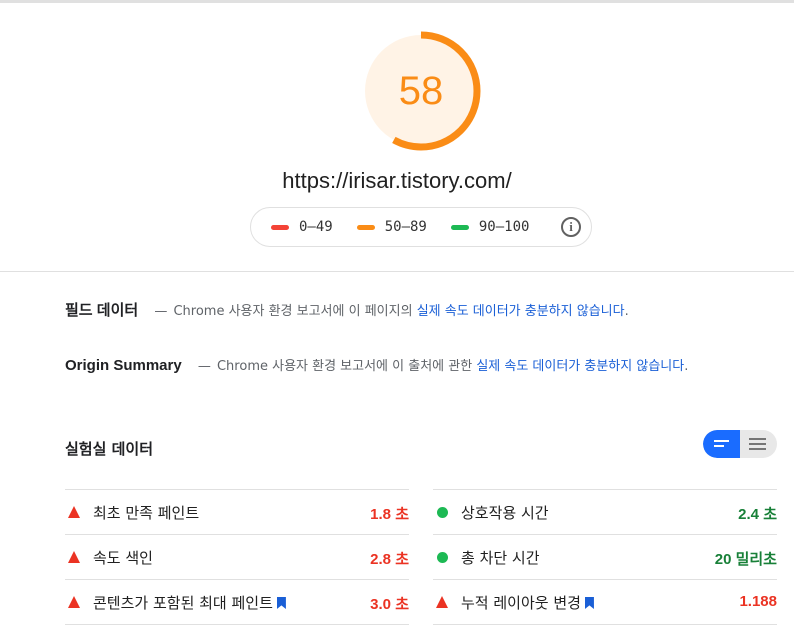 The height and width of the screenshot is (636, 794). What do you see at coordinates (293, 311) in the screenshot?
I see `field-data-text: Chrome 사용자 환경 보고서에 이 페이지의` at bounding box center [293, 311].